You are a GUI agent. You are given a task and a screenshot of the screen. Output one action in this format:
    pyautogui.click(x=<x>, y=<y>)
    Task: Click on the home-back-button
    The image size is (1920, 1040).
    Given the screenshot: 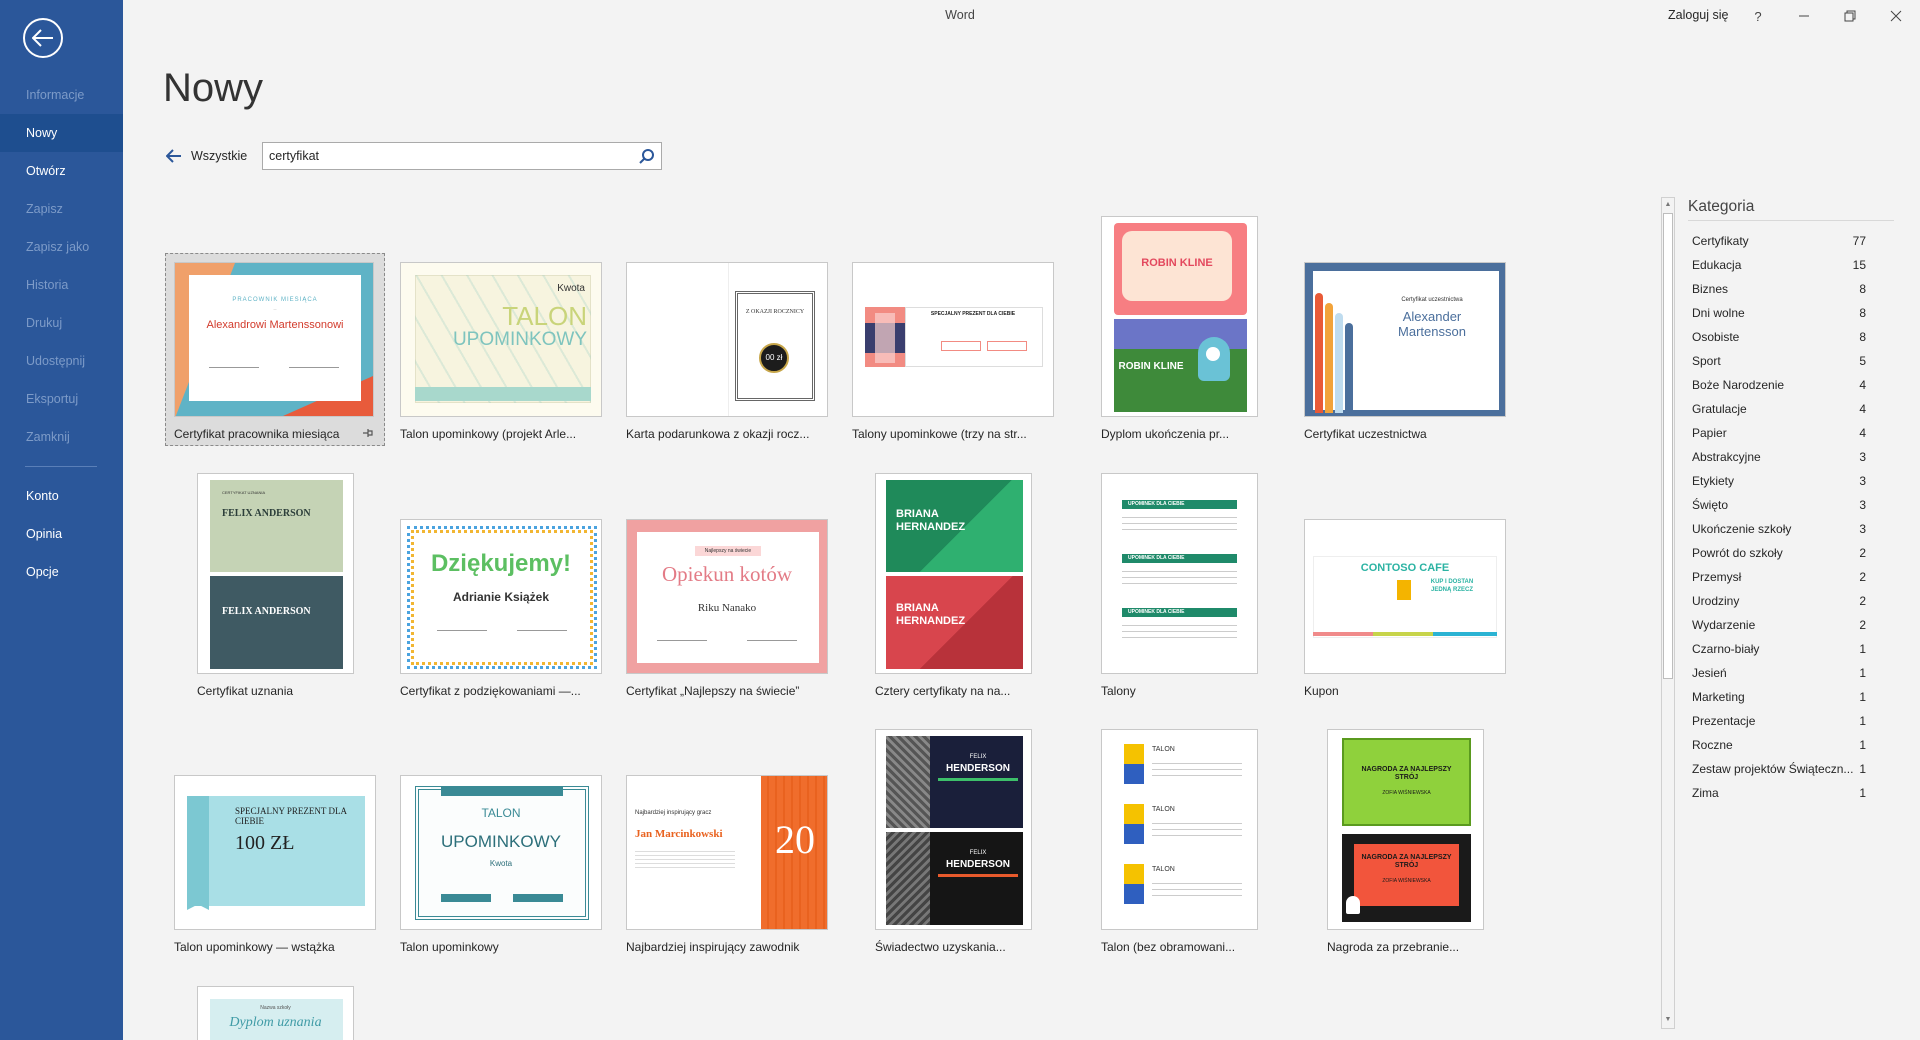 What is the action you would take?
    pyautogui.click(x=173, y=156)
    